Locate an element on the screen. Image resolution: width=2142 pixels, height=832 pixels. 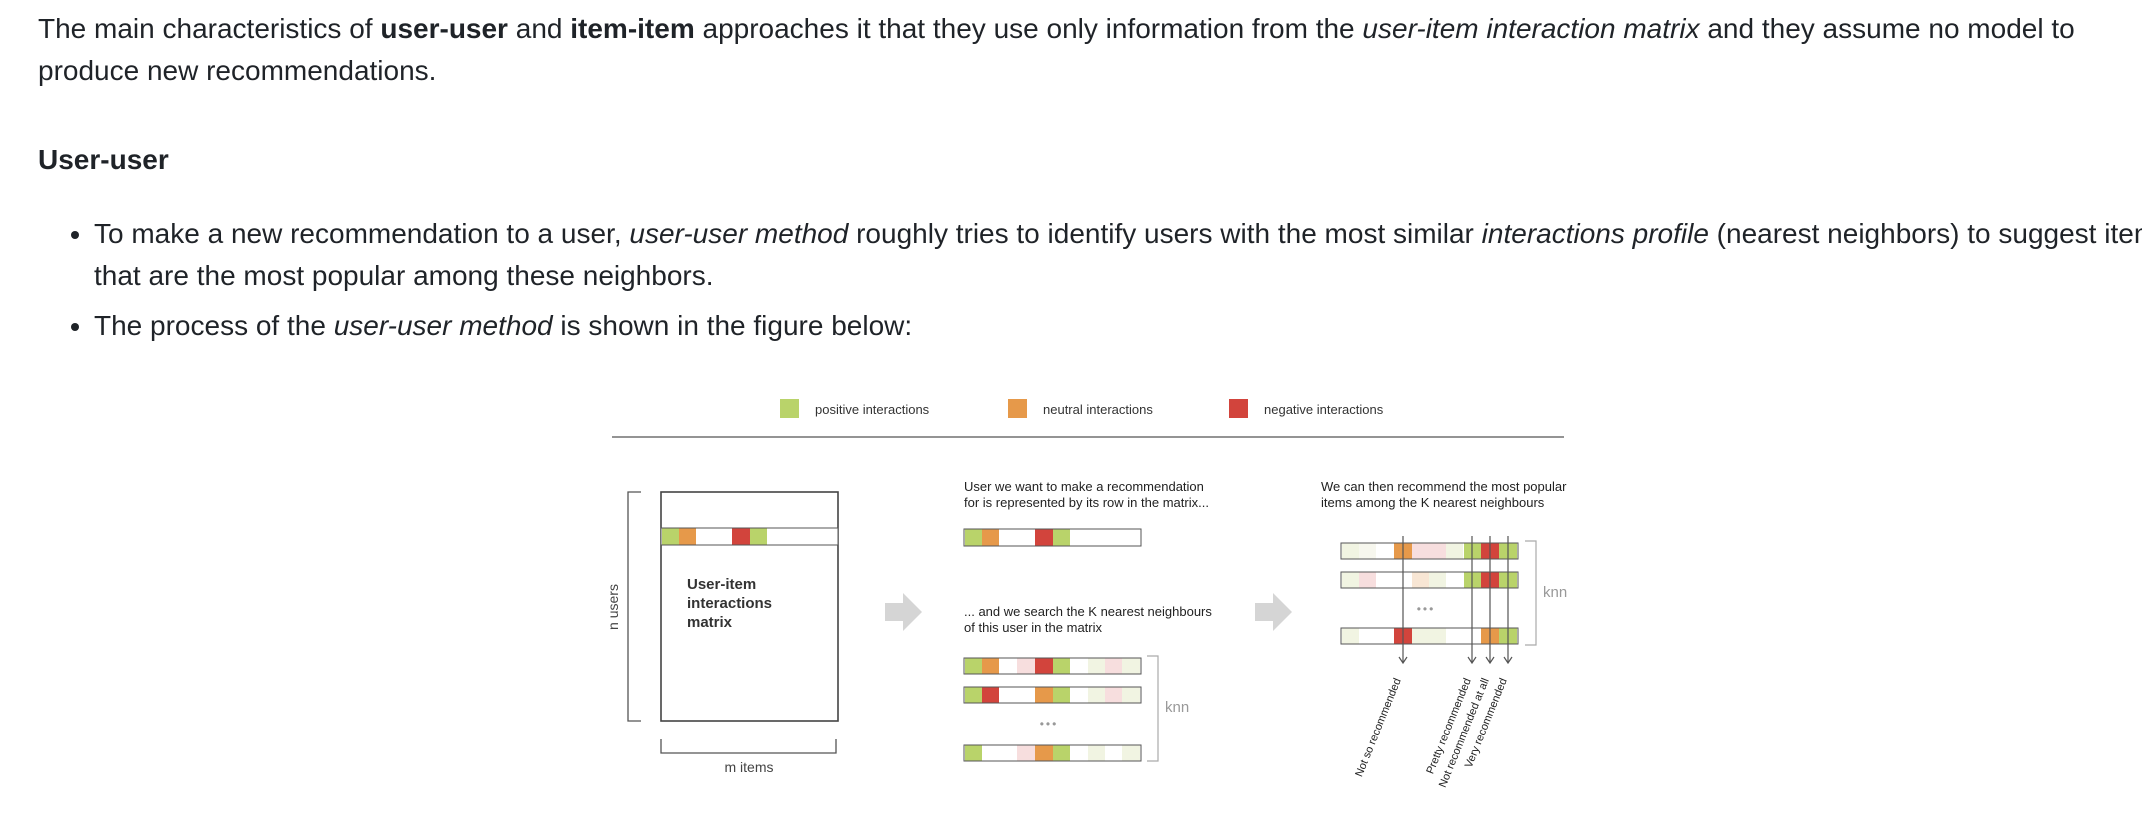
n-users-bracket is located at coordinates (634, 606).